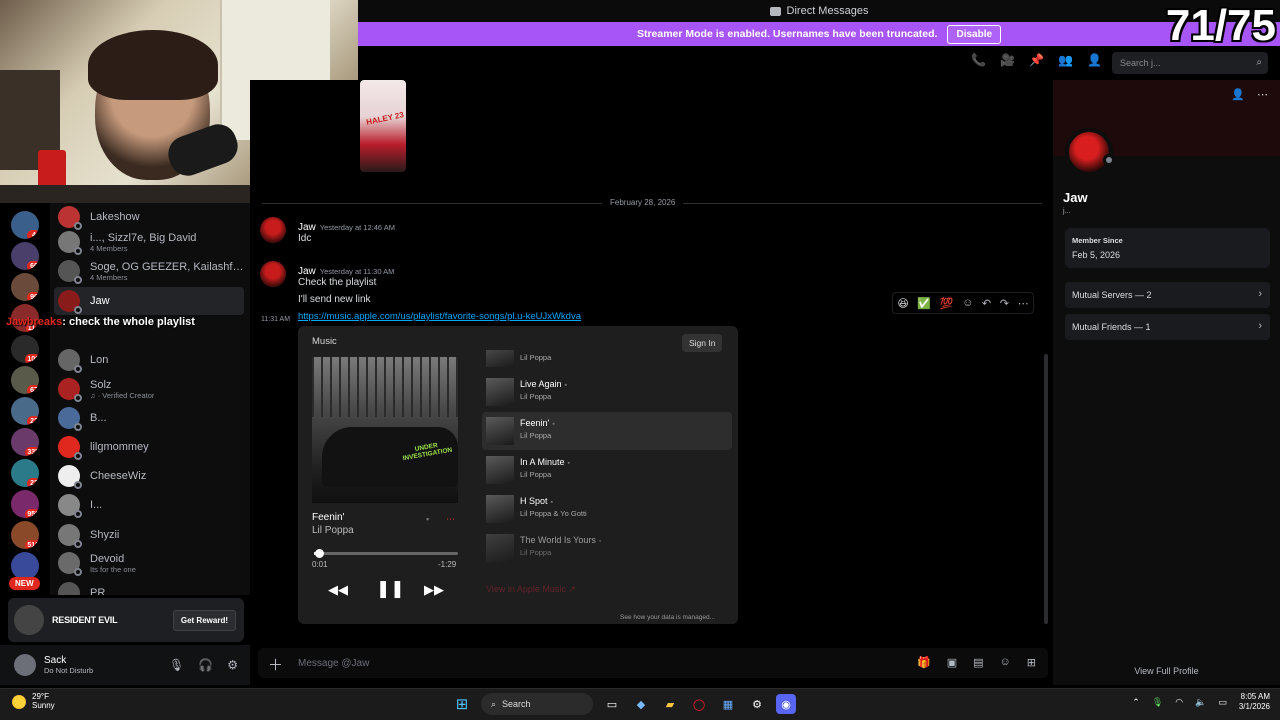  What do you see at coordinates (757, 704) in the screenshot?
I see `settings-icon: ⚙` at bounding box center [757, 704].